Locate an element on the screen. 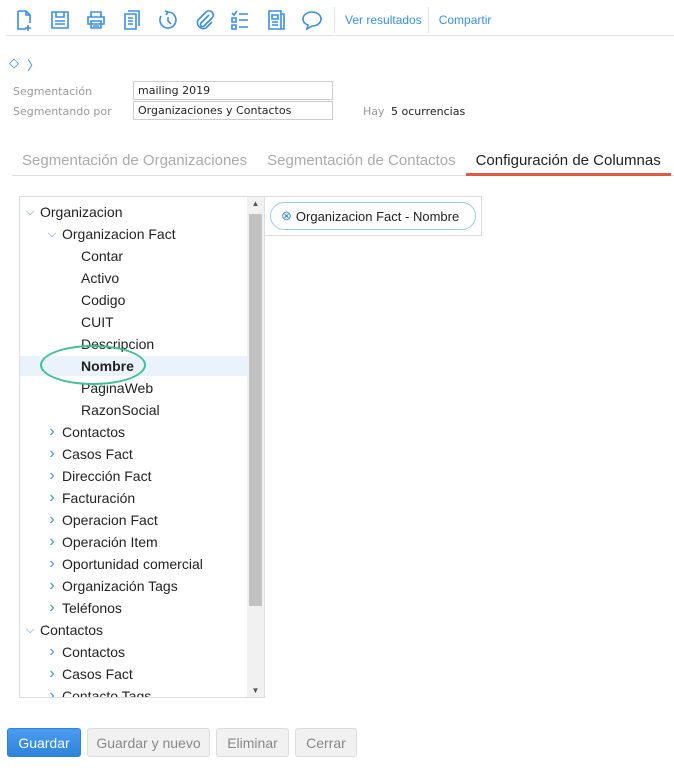 Image resolution: width=674 pixels, height=776 pixels. chevron-right-icon: 〉 is located at coordinates (33, 64).